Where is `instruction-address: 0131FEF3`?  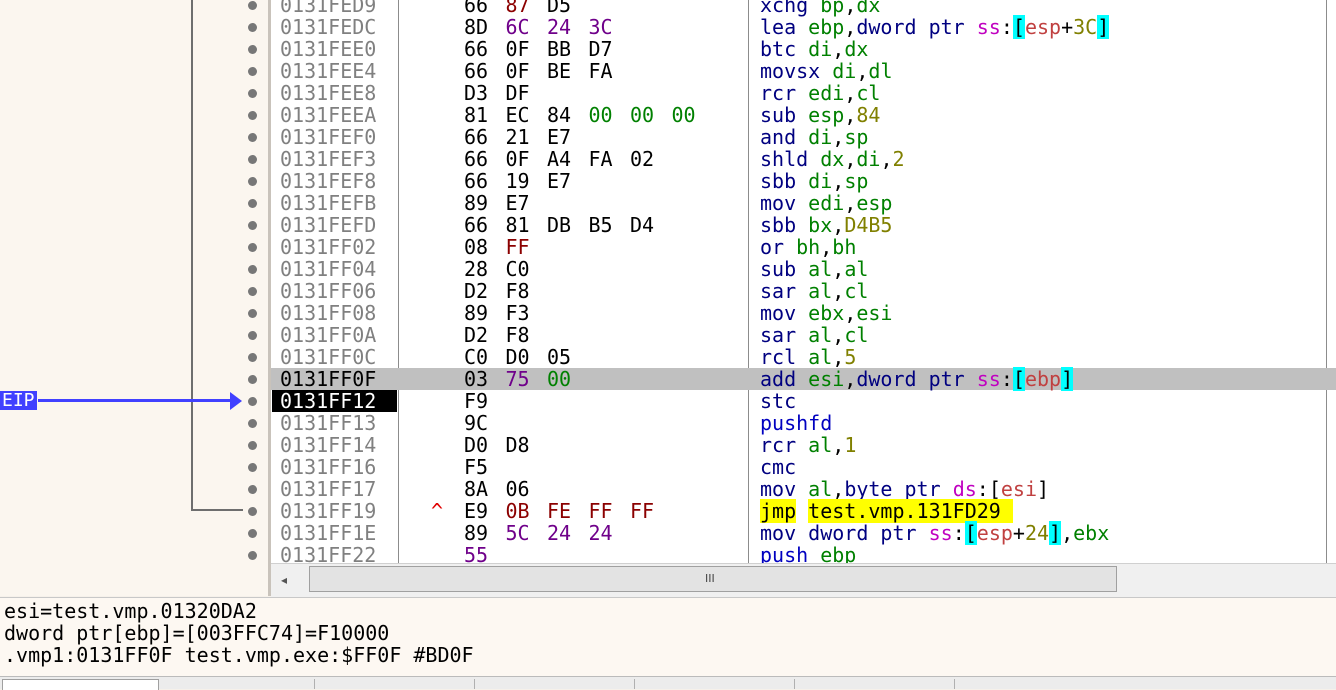
instruction-address: 0131FEF3 is located at coordinates (328, 159).